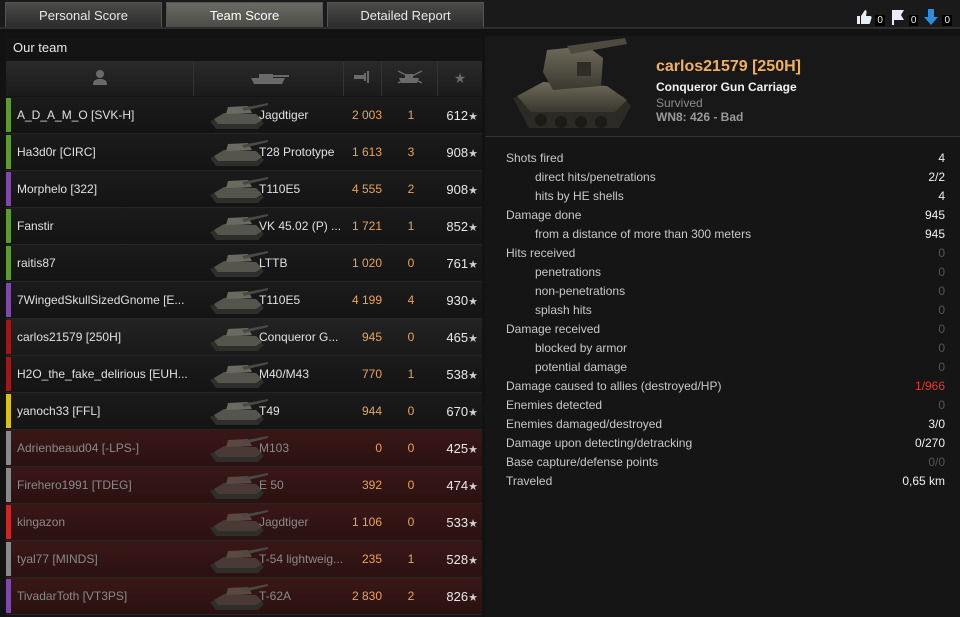 Image resolution: width=960 pixels, height=617 pixels. I want to click on xp-value: 670★, so click(458, 411).